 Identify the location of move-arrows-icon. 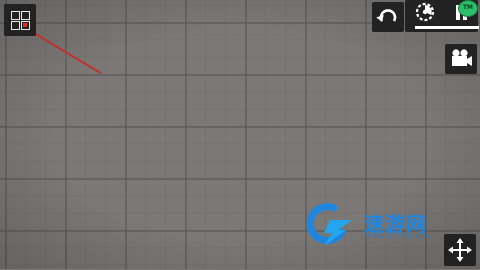
(460, 250).